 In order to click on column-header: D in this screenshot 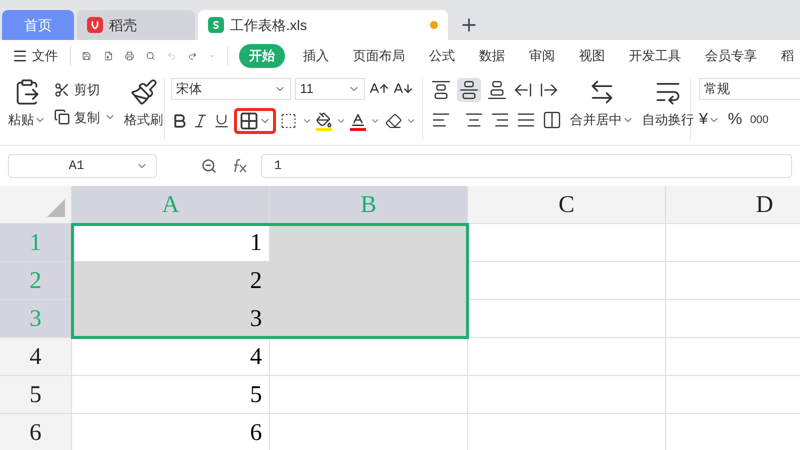, I will do `click(733, 205)`.